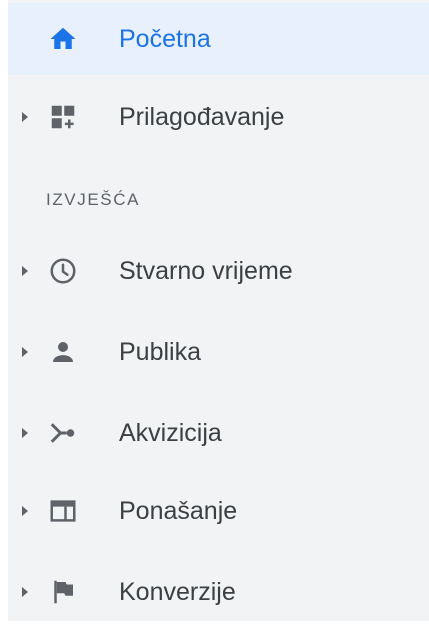  What do you see at coordinates (218, 39) in the screenshot?
I see `nav-item-home: Početna` at bounding box center [218, 39].